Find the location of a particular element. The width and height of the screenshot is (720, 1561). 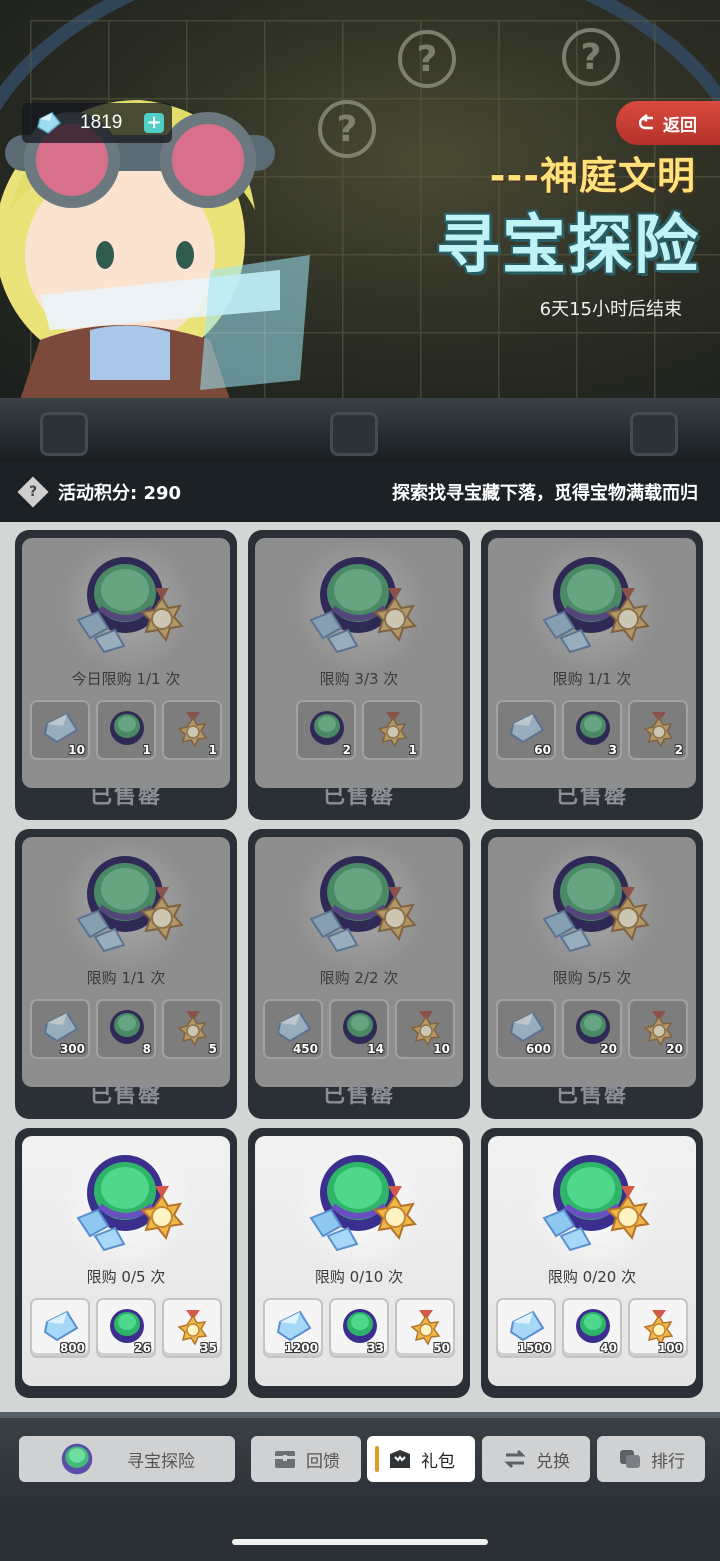

bottom-tab-bar: 寻宝探险 回馈 礼包 兑换 排行 is located at coordinates (360, 1462).